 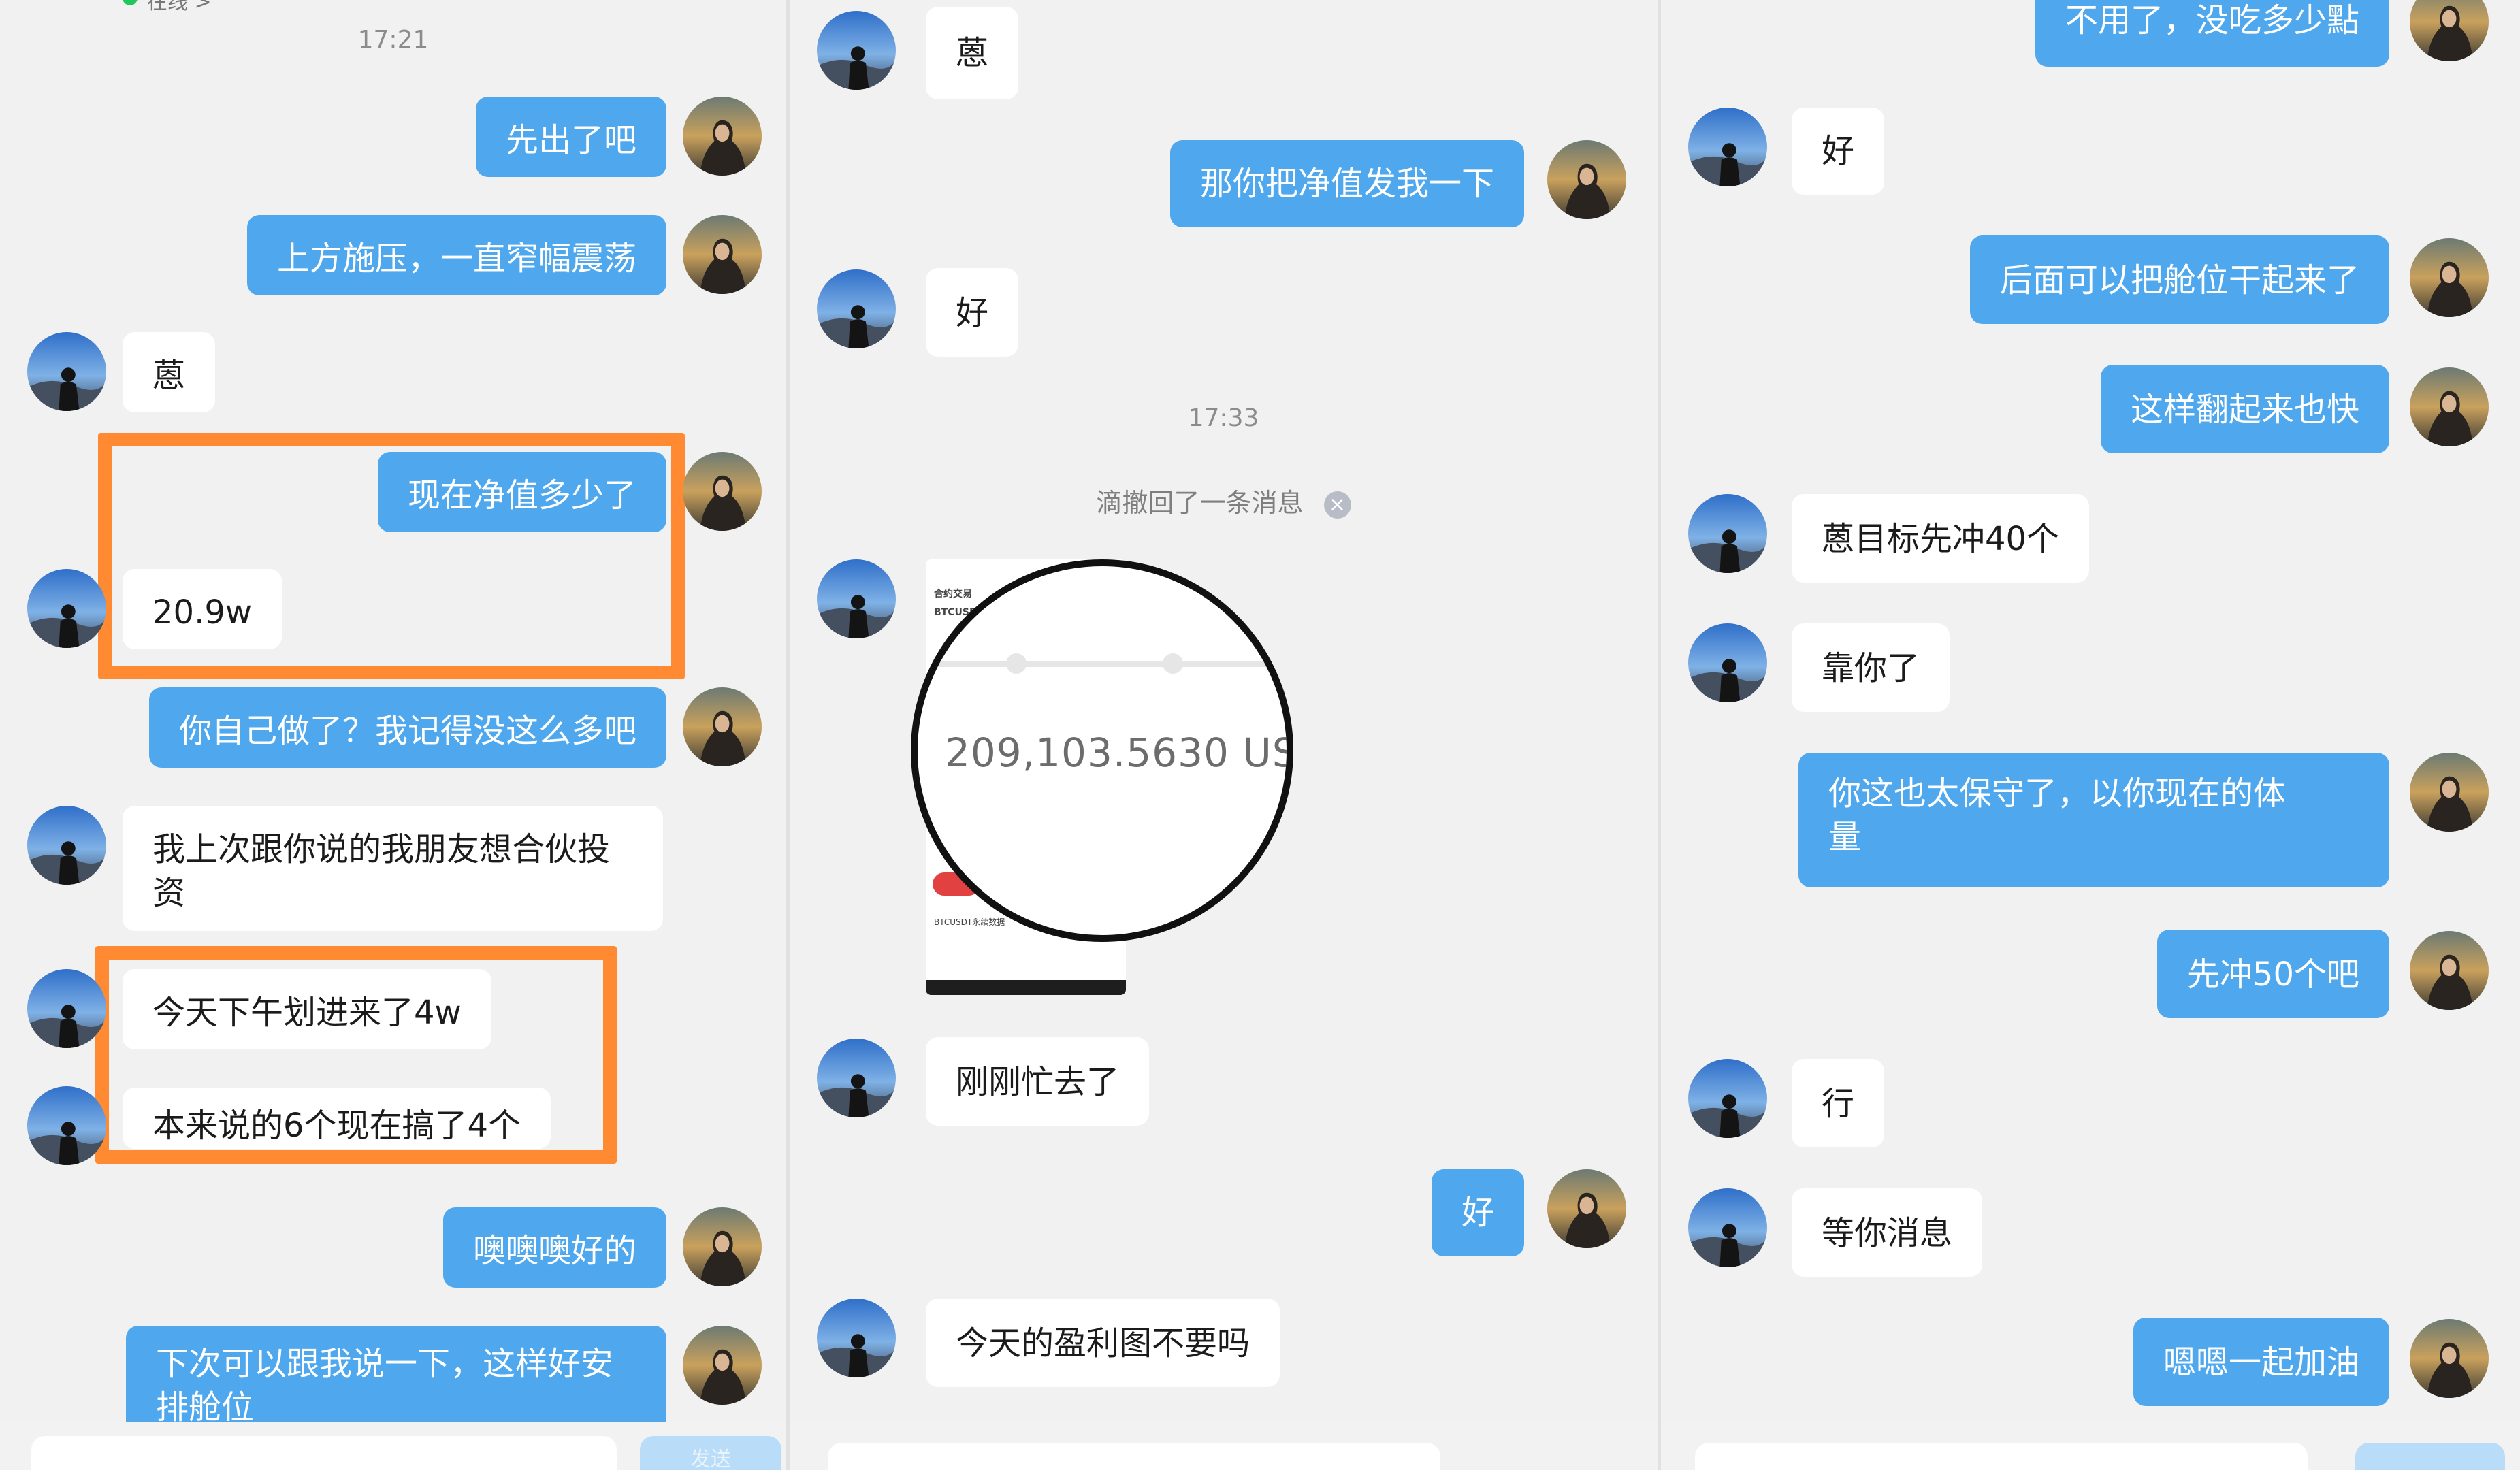 I want to click on message-bubble-sent: 你自己做了？我记得没这么多吧, so click(x=407, y=727).